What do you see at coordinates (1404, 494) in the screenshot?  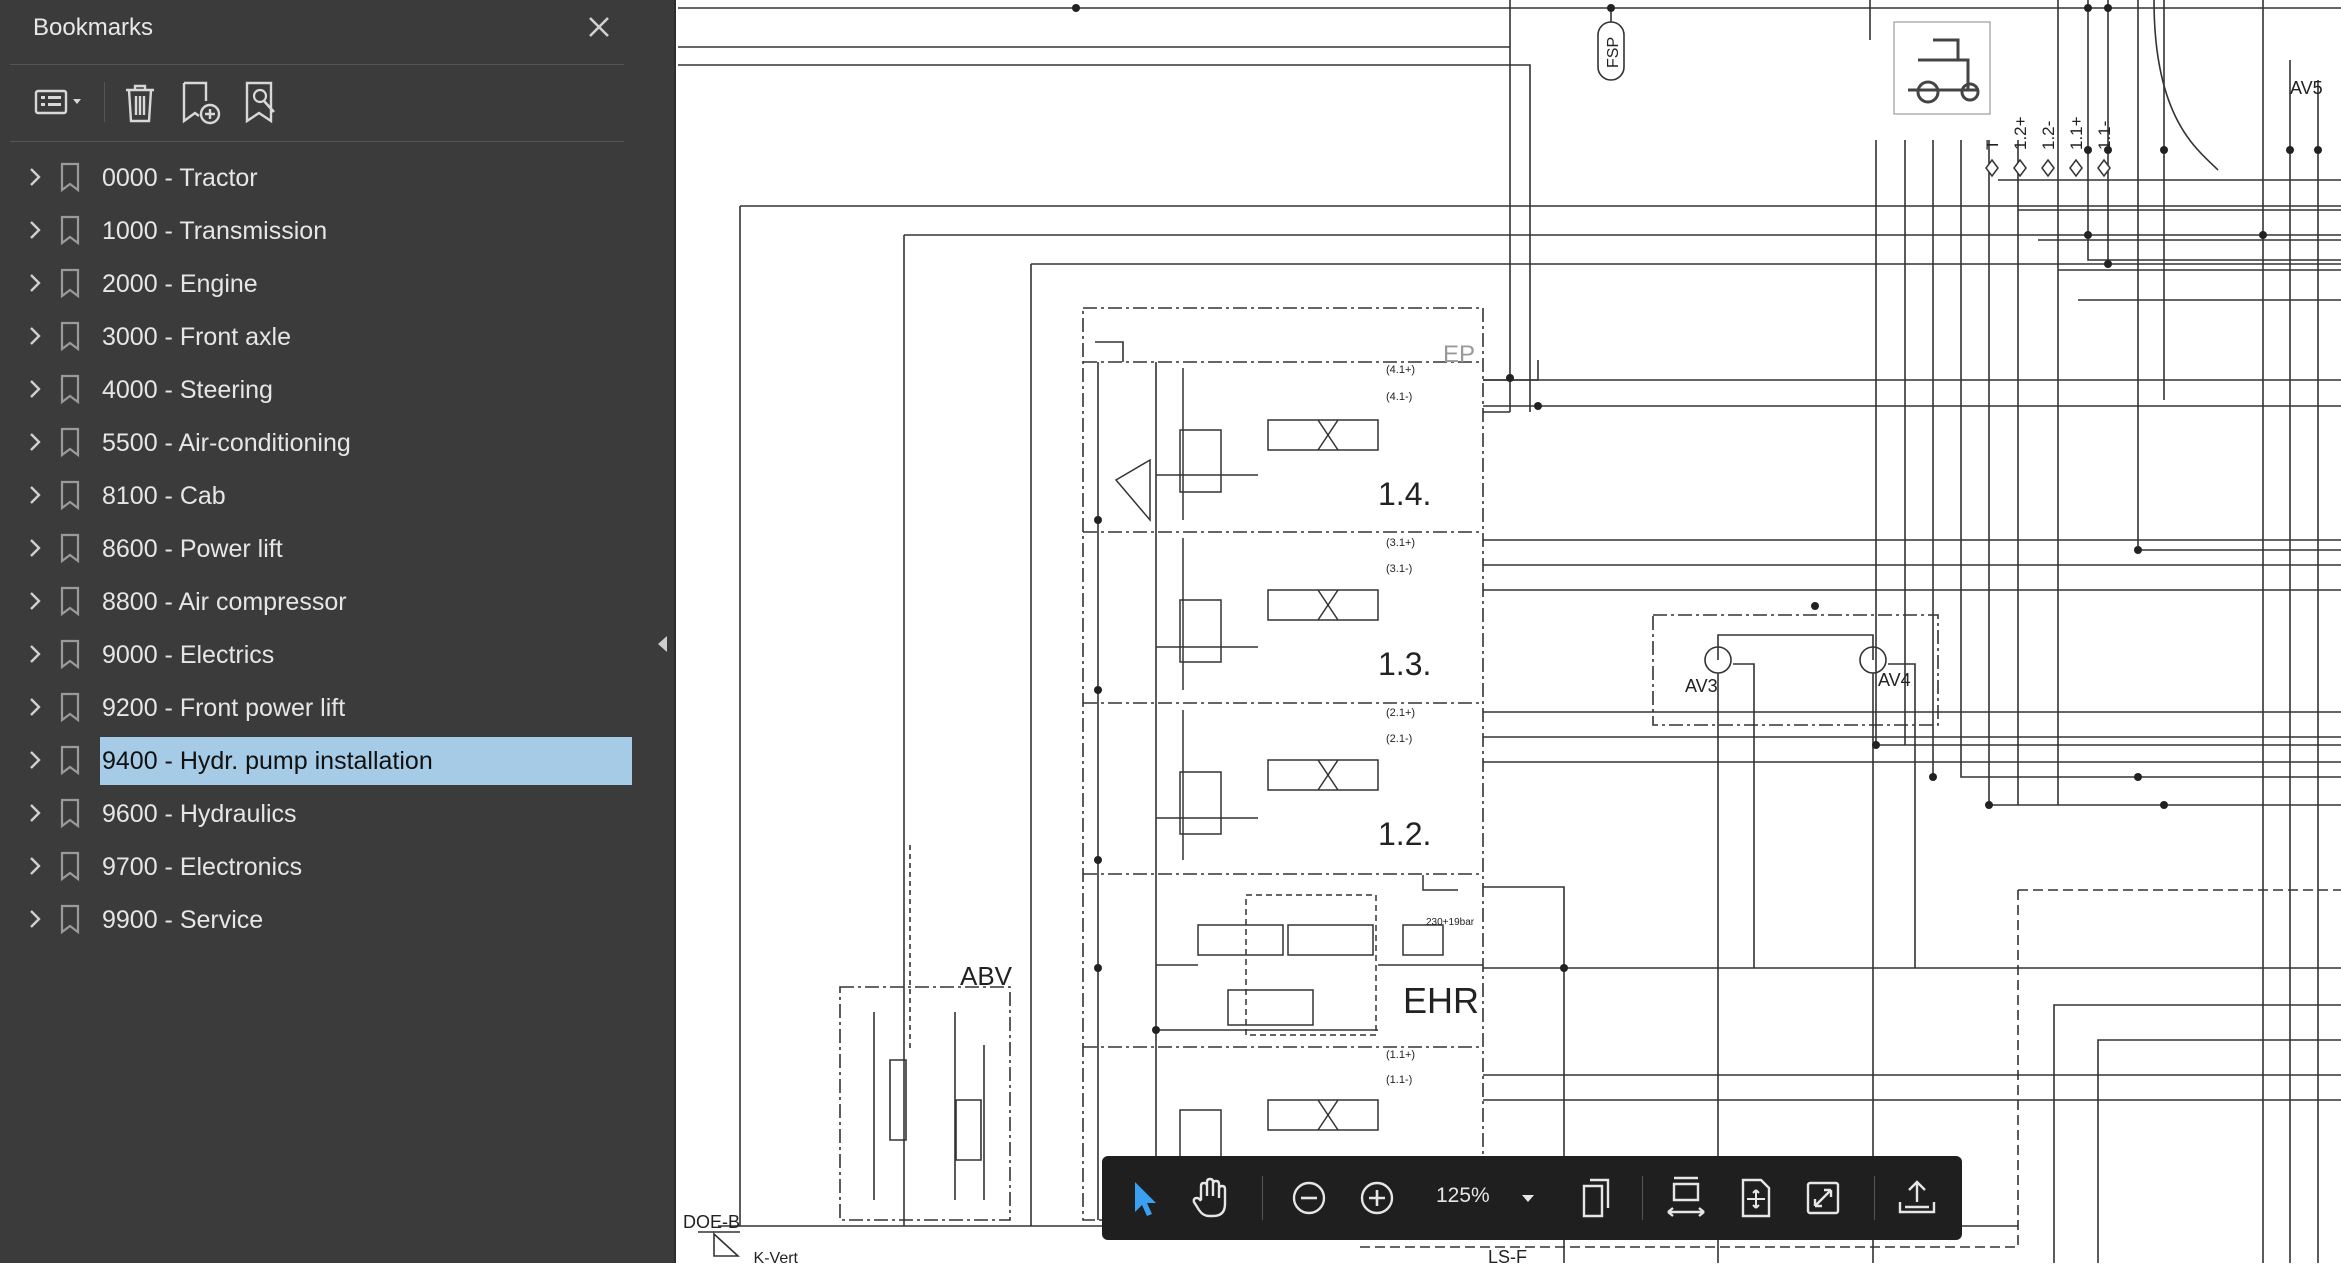 I see `valve-label-1-4: 1.4.` at bounding box center [1404, 494].